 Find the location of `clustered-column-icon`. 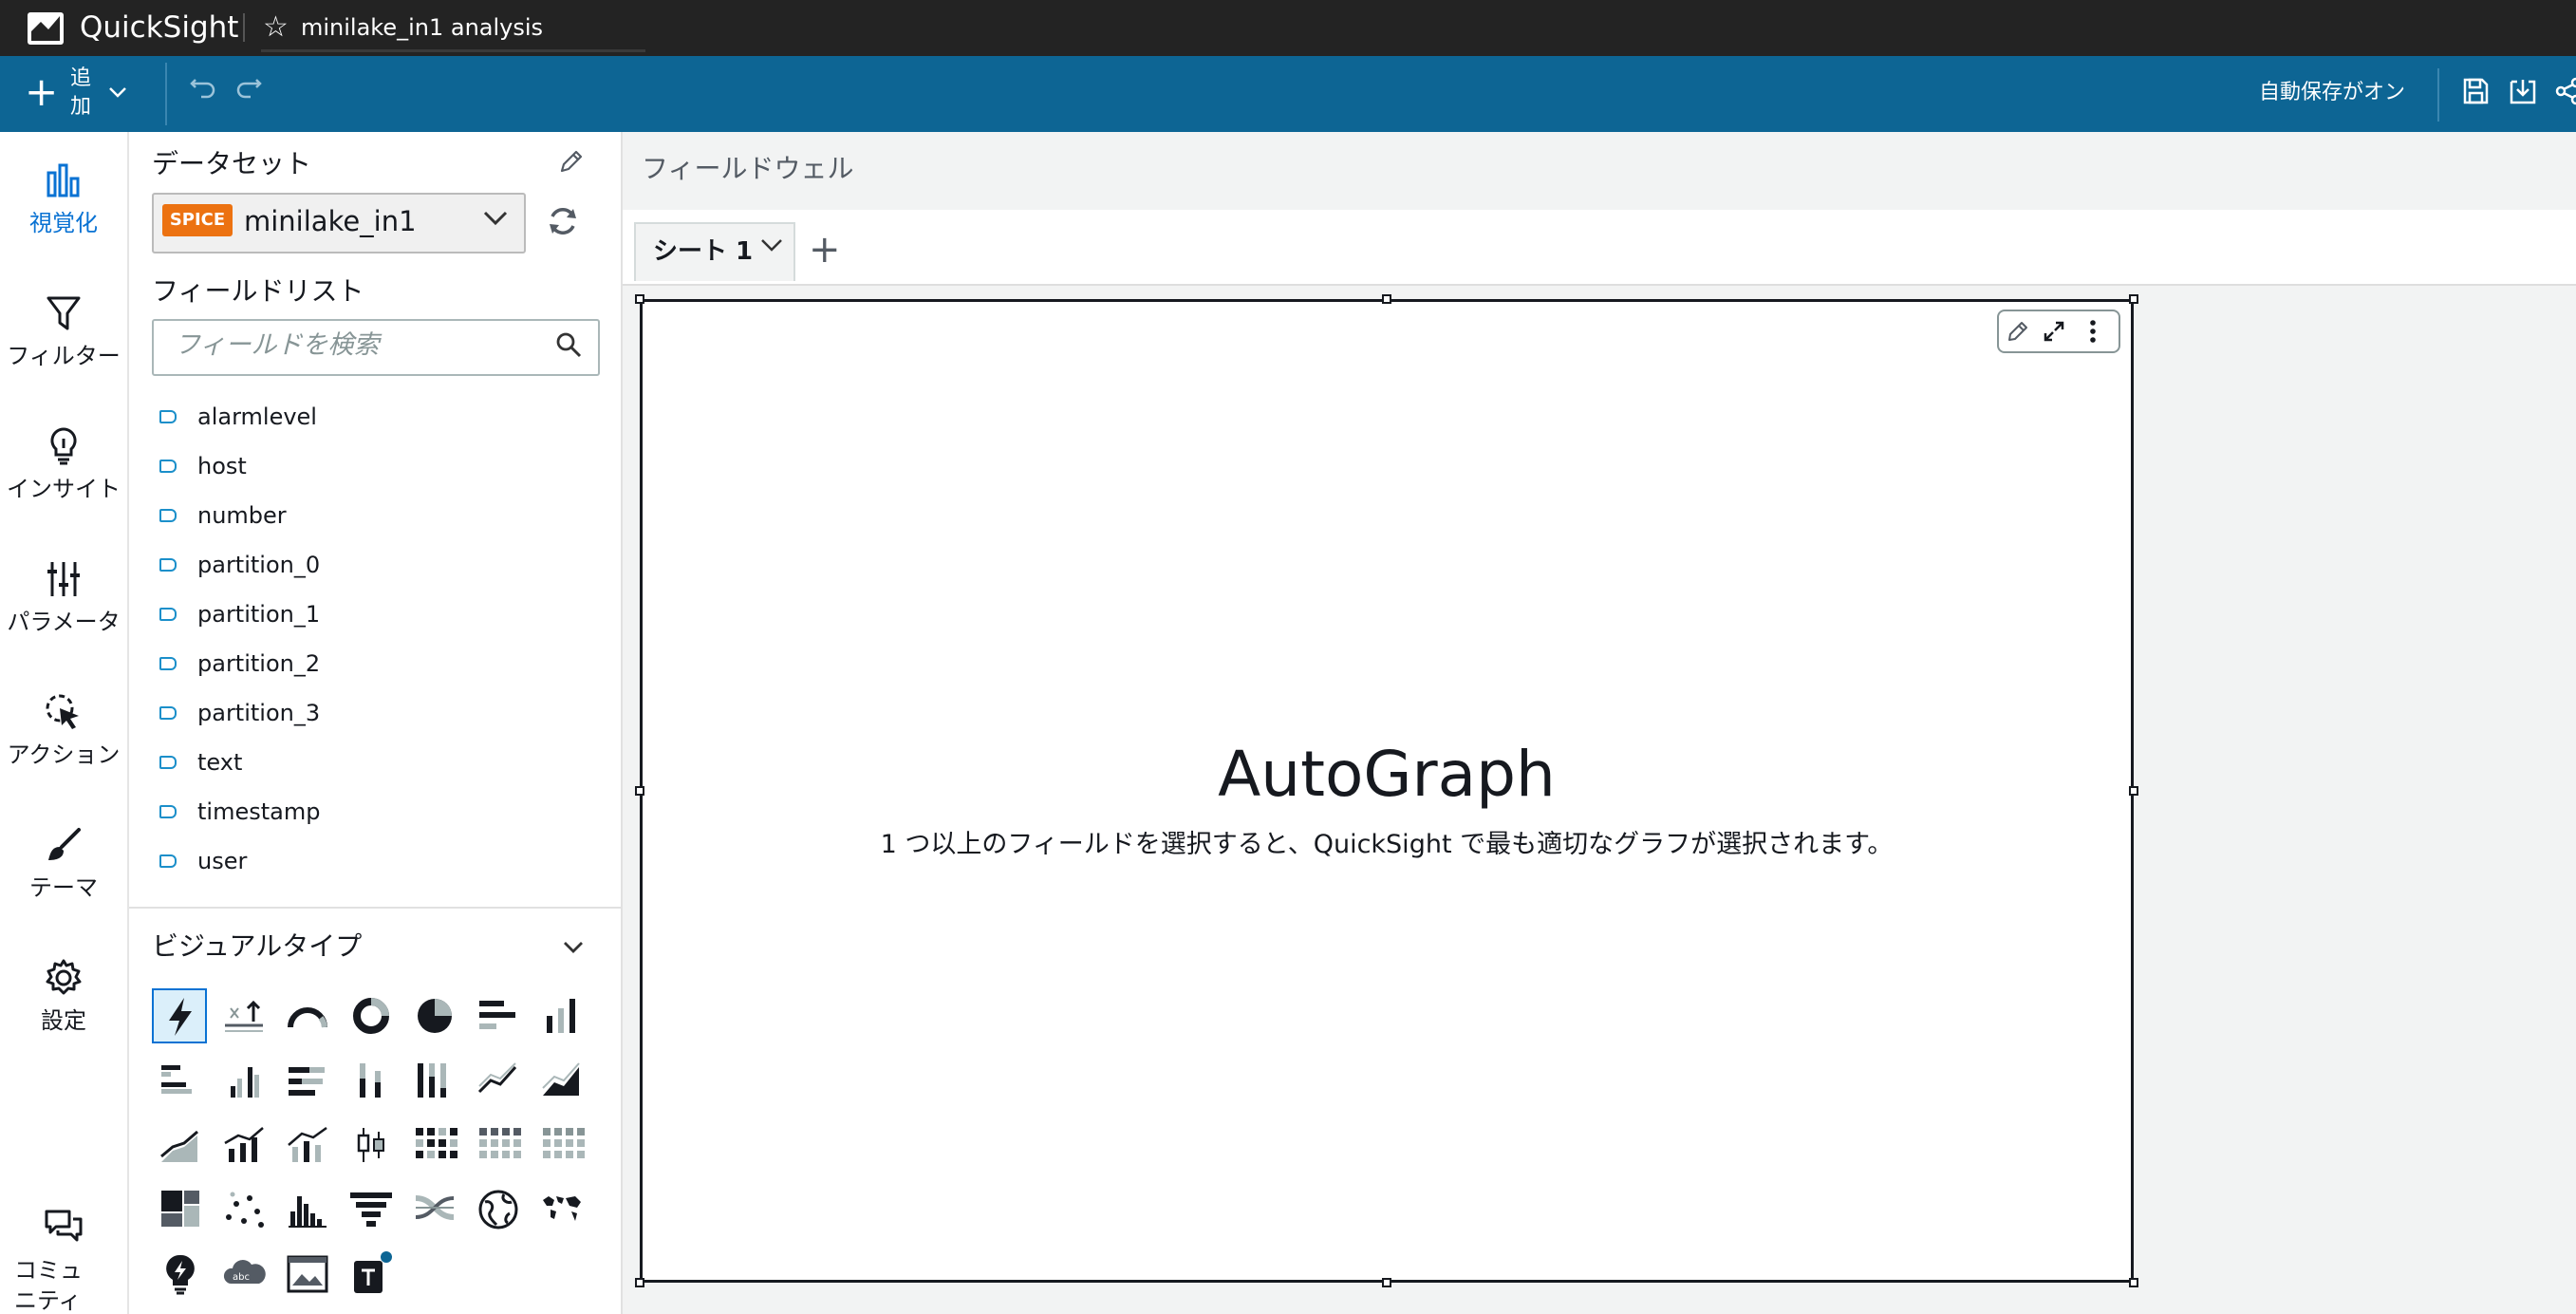

clustered-column-icon is located at coordinates (244, 1080).